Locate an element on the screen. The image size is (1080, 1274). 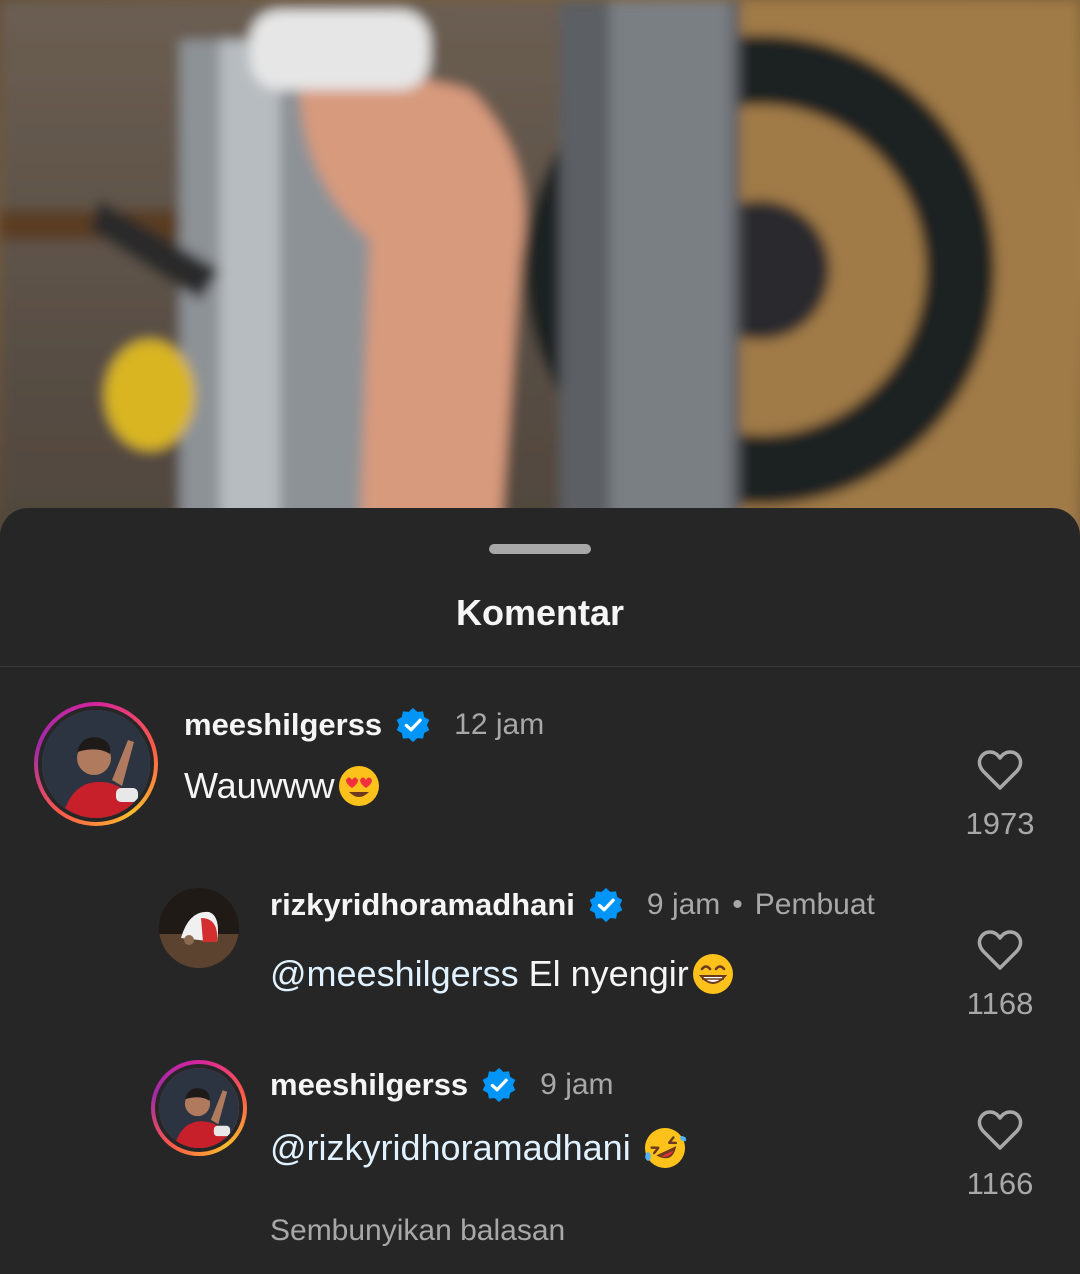
comment-body is located at coordinates (636, 1148).